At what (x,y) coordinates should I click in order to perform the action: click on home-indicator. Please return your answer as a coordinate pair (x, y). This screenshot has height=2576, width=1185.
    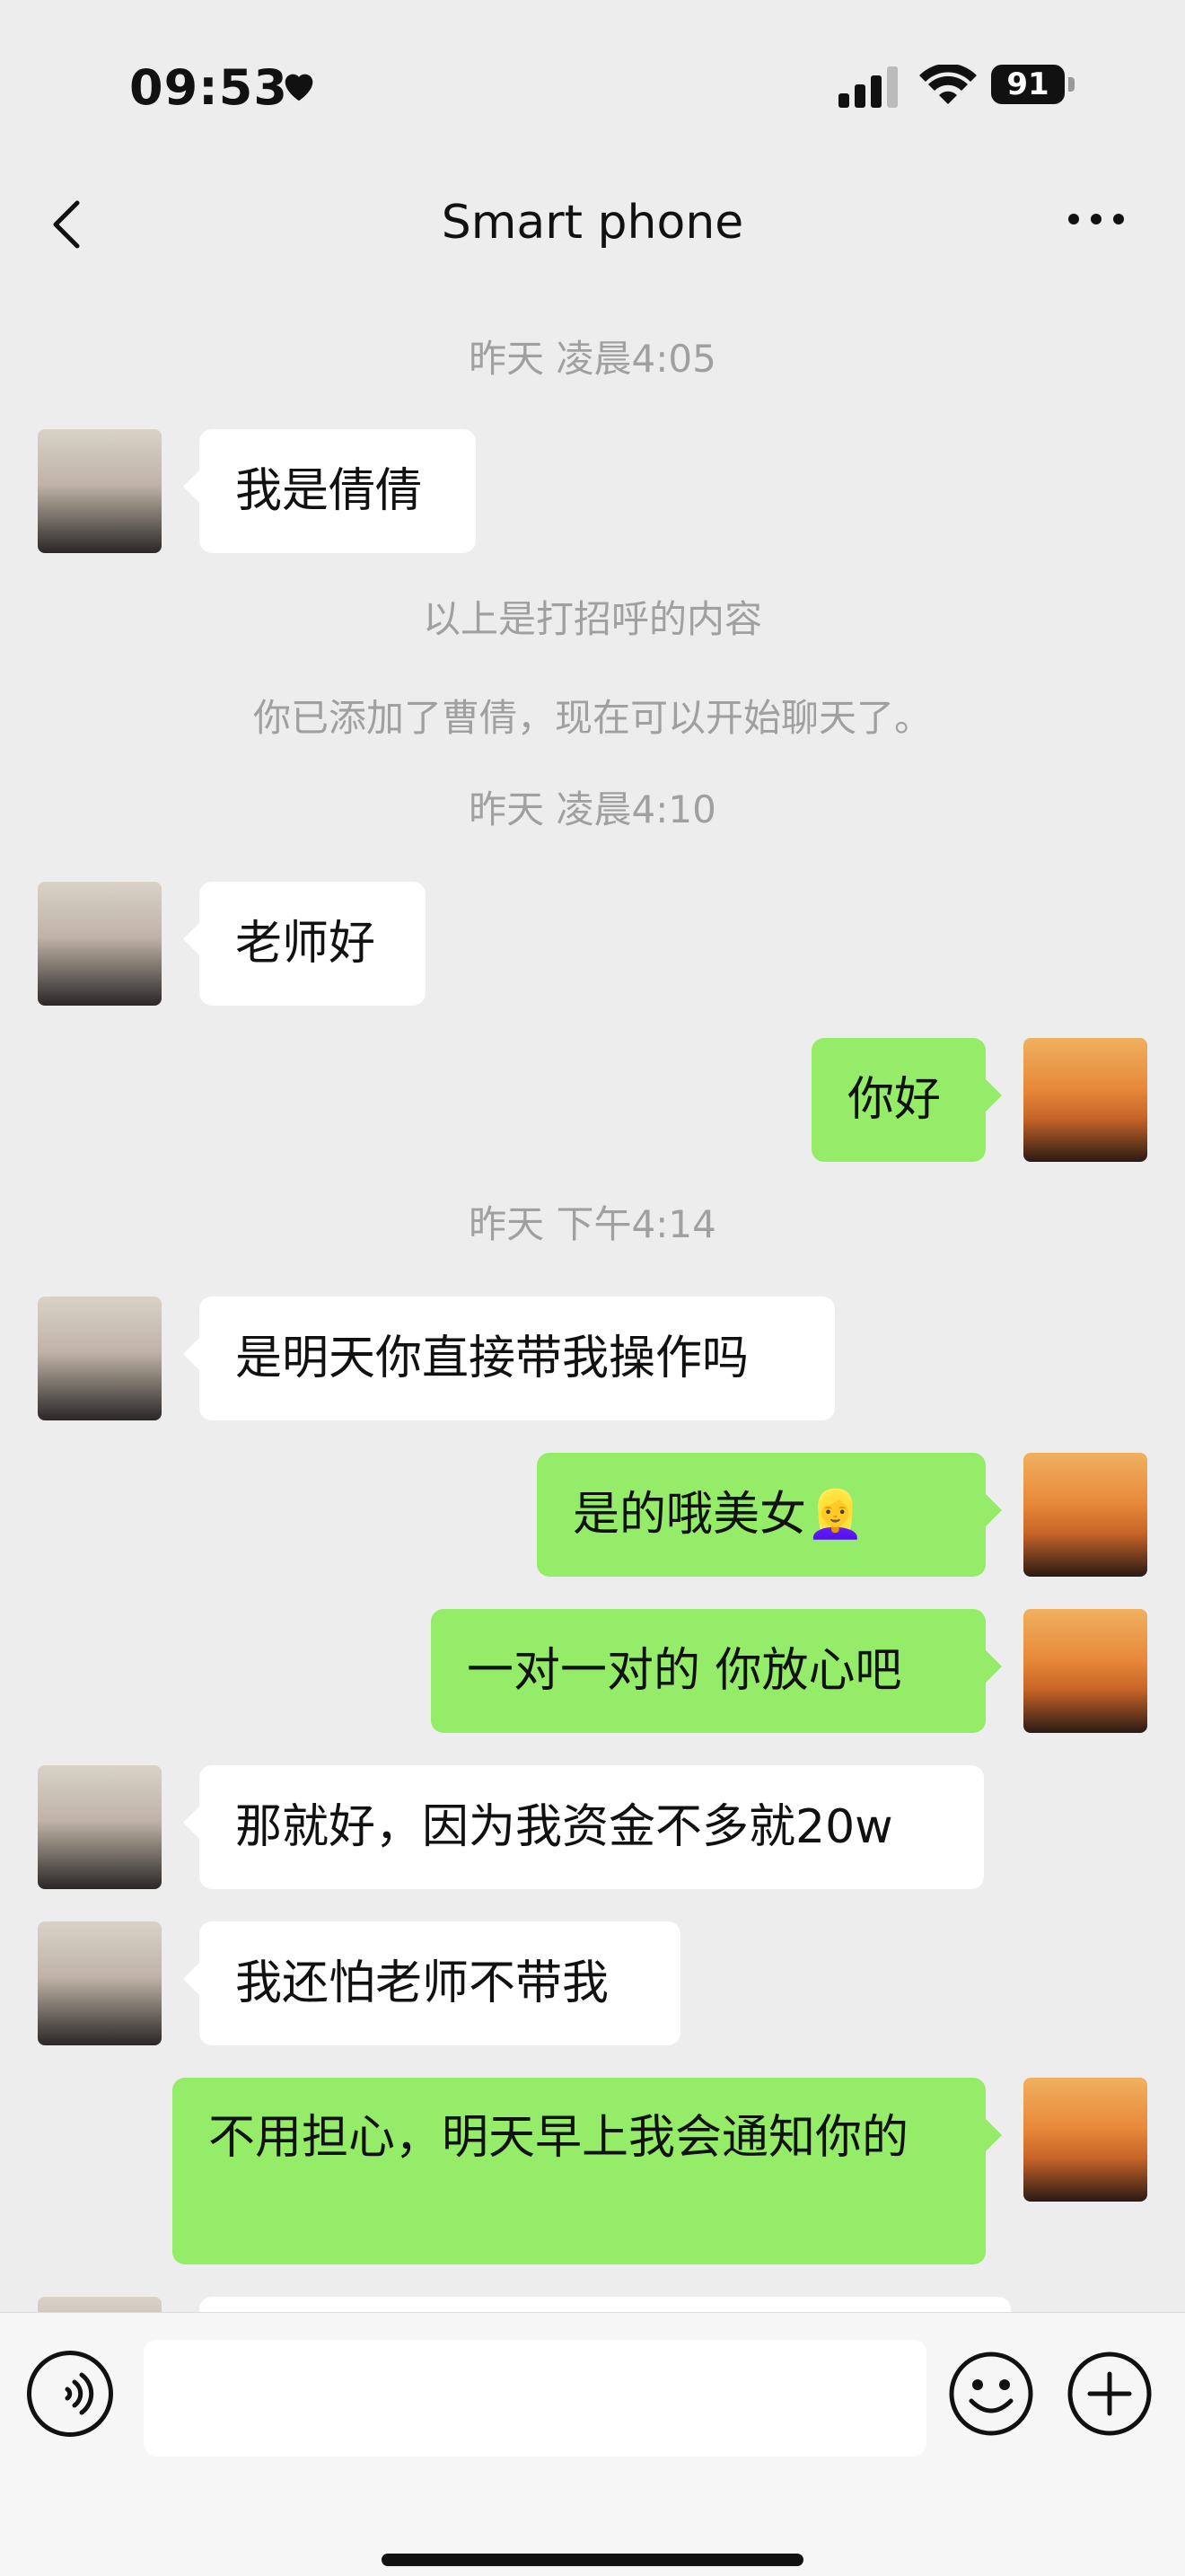
    Looking at the image, I should click on (592, 2560).